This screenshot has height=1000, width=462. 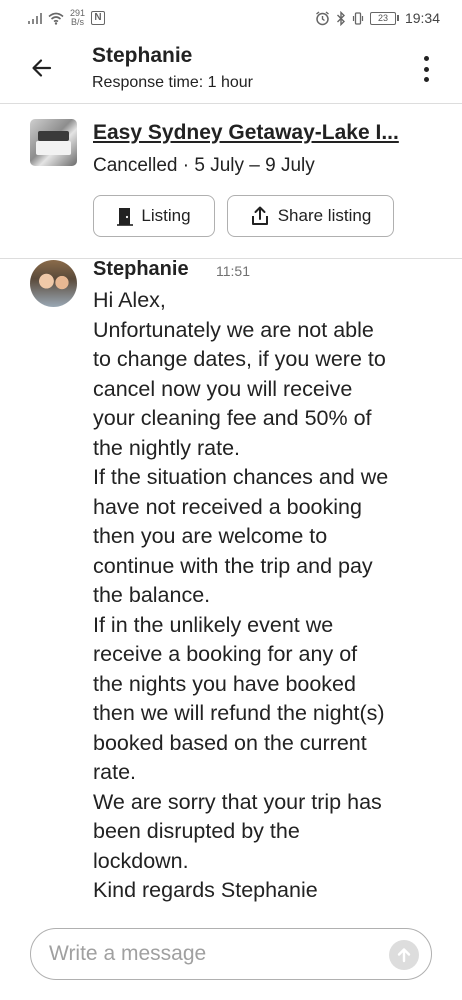 I want to click on arrow-left-icon, so click(x=42, y=68).